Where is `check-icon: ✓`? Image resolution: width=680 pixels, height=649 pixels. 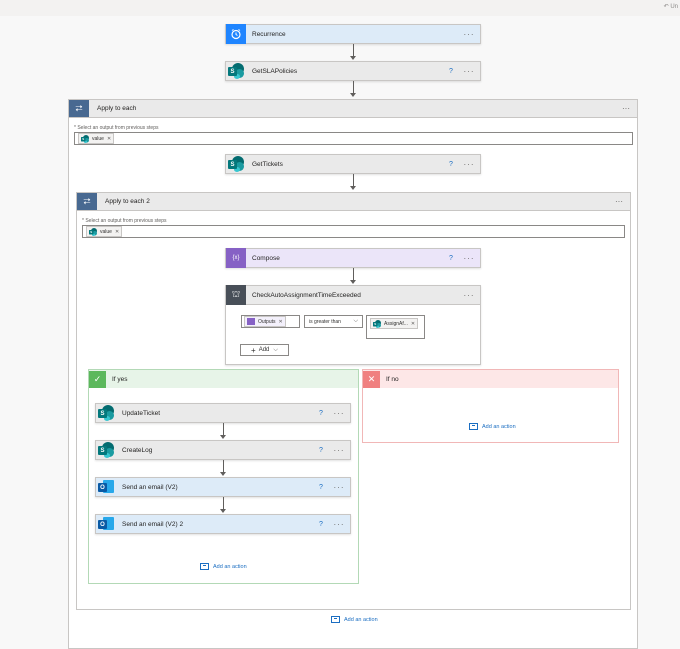
check-icon: ✓ is located at coordinates (97, 379).